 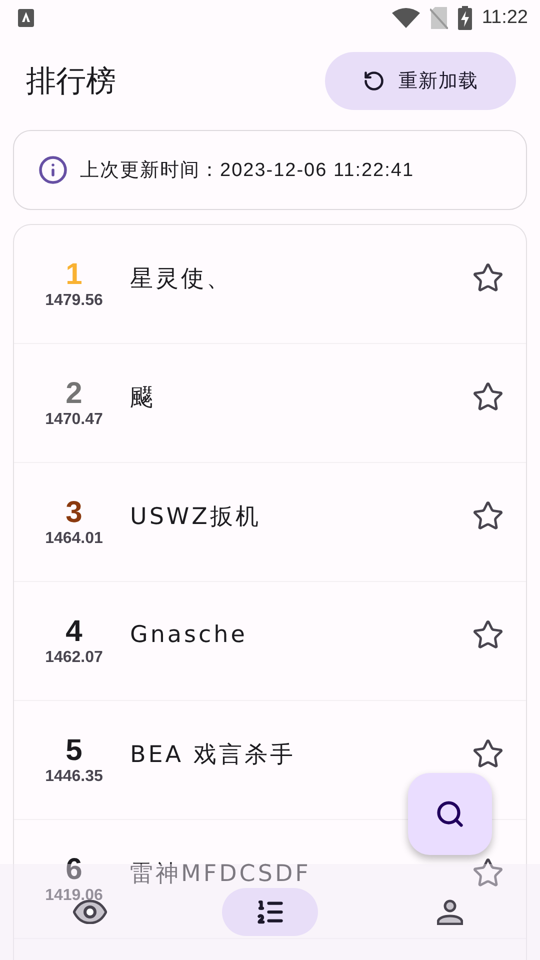 I want to click on wifi-icon, so click(x=406, y=18).